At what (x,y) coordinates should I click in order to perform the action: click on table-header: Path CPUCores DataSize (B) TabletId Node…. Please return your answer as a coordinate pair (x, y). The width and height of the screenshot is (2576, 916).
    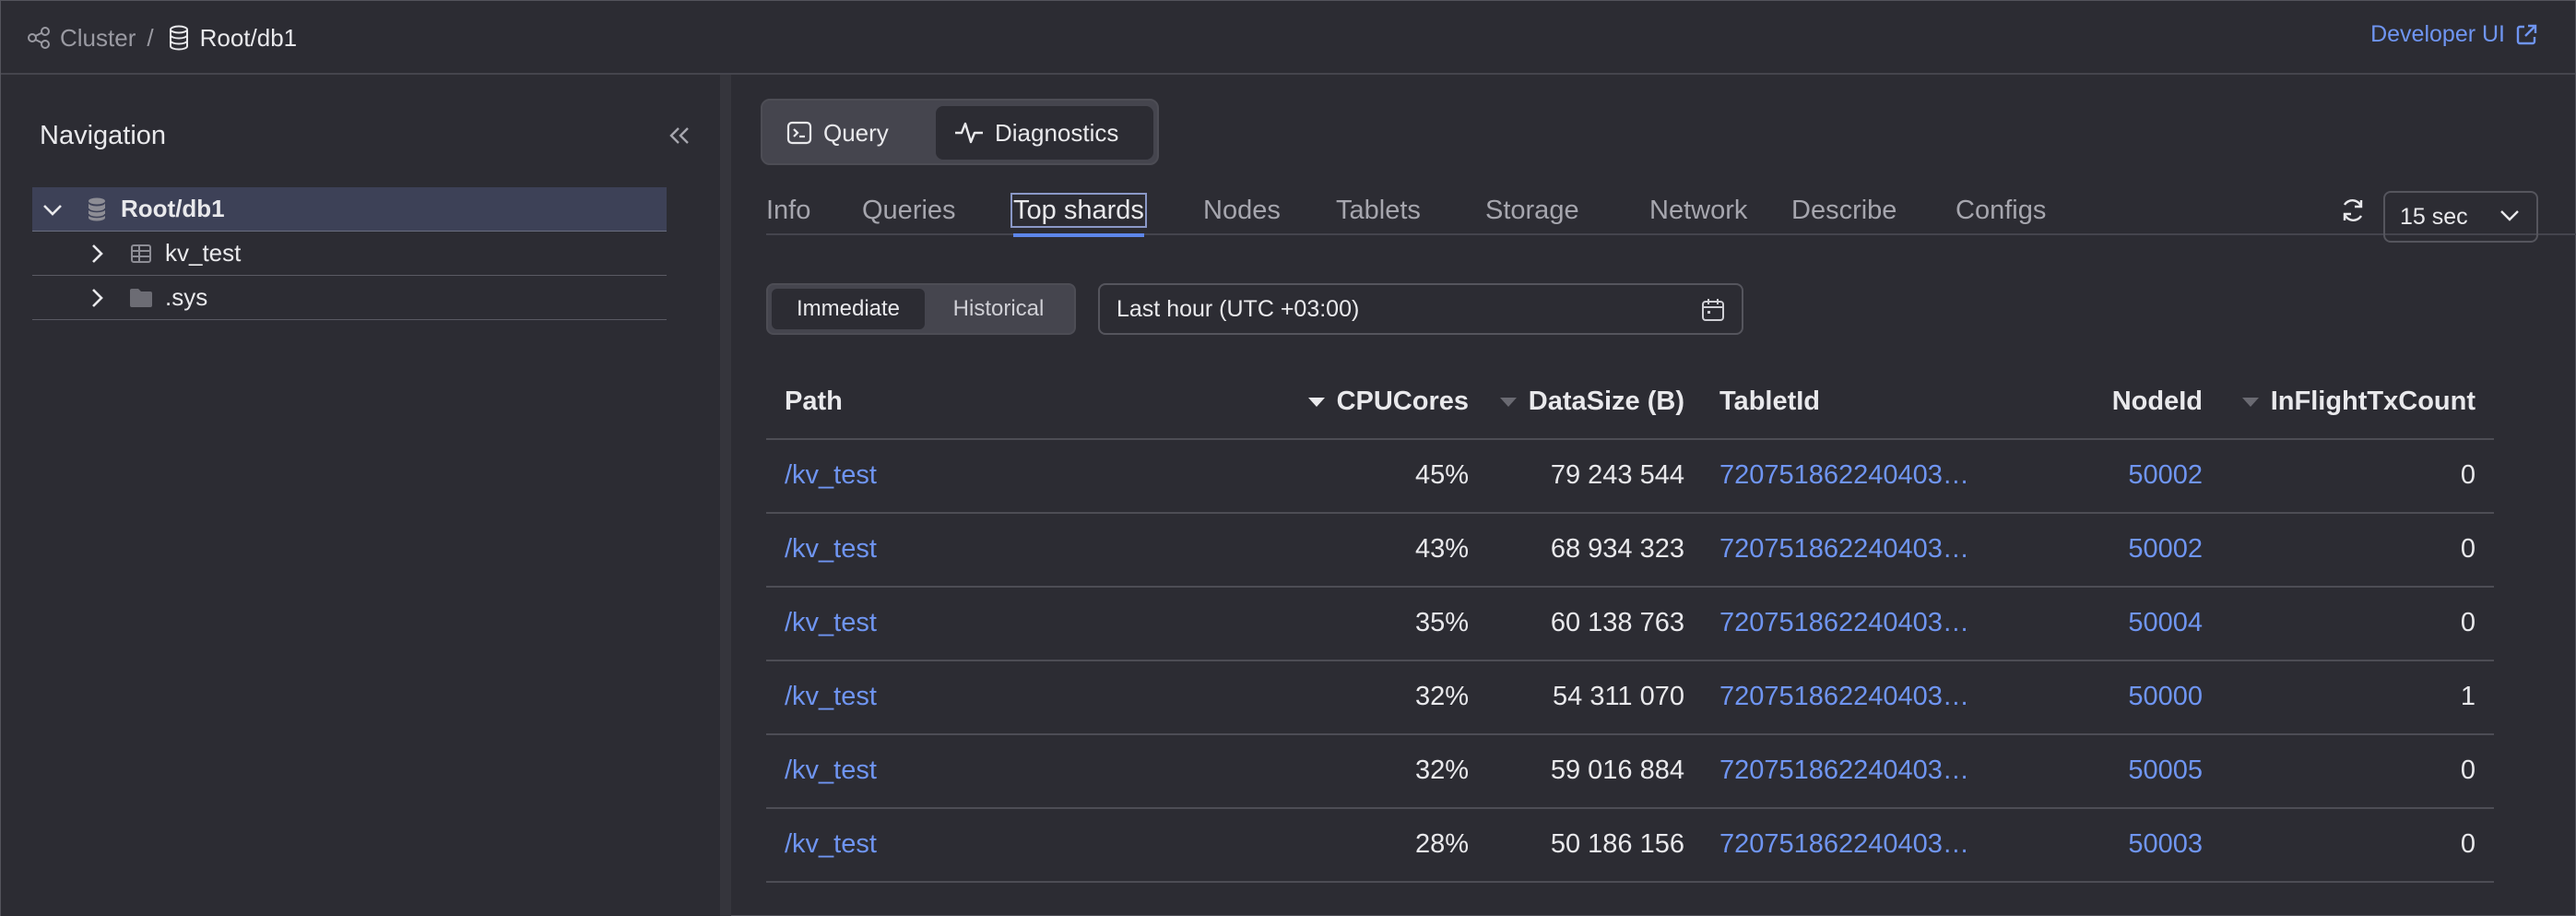
    Looking at the image, I should click on (1630, 404).